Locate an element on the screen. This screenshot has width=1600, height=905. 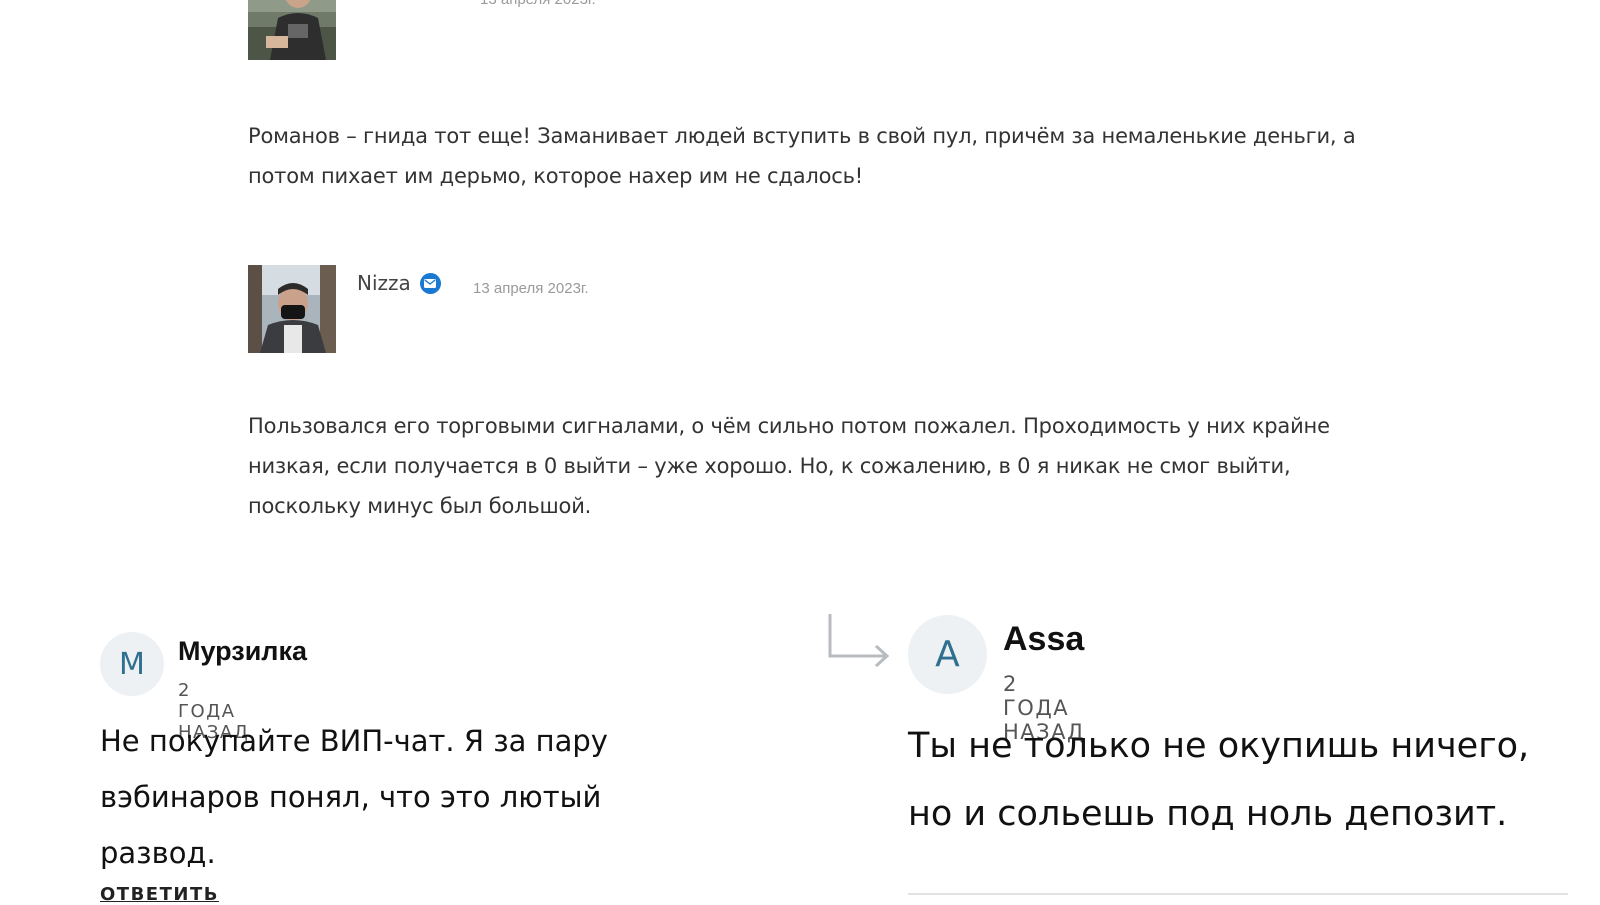
comment-author-name: Мурзилка is located at coordinates (242, 651).